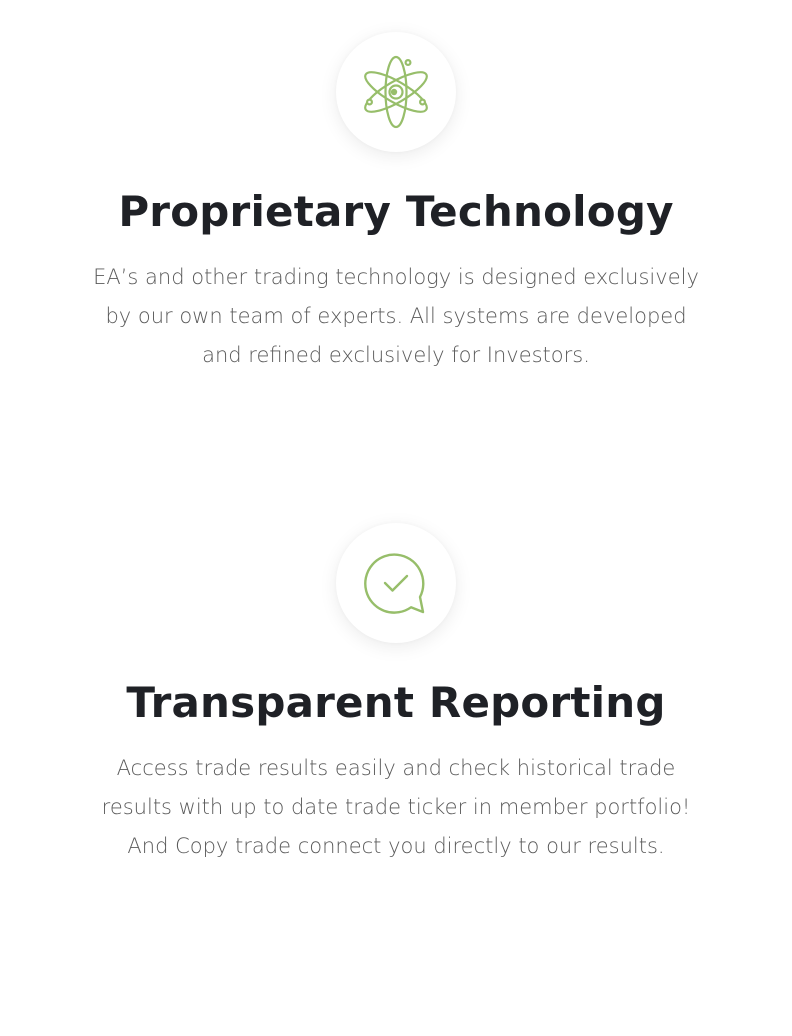 The width and height of the screenshot is (792, 1036). Describe the element at coordinates (396, 702) in the screenshot. I see `feature-title: Transparent Reporting` at that location.